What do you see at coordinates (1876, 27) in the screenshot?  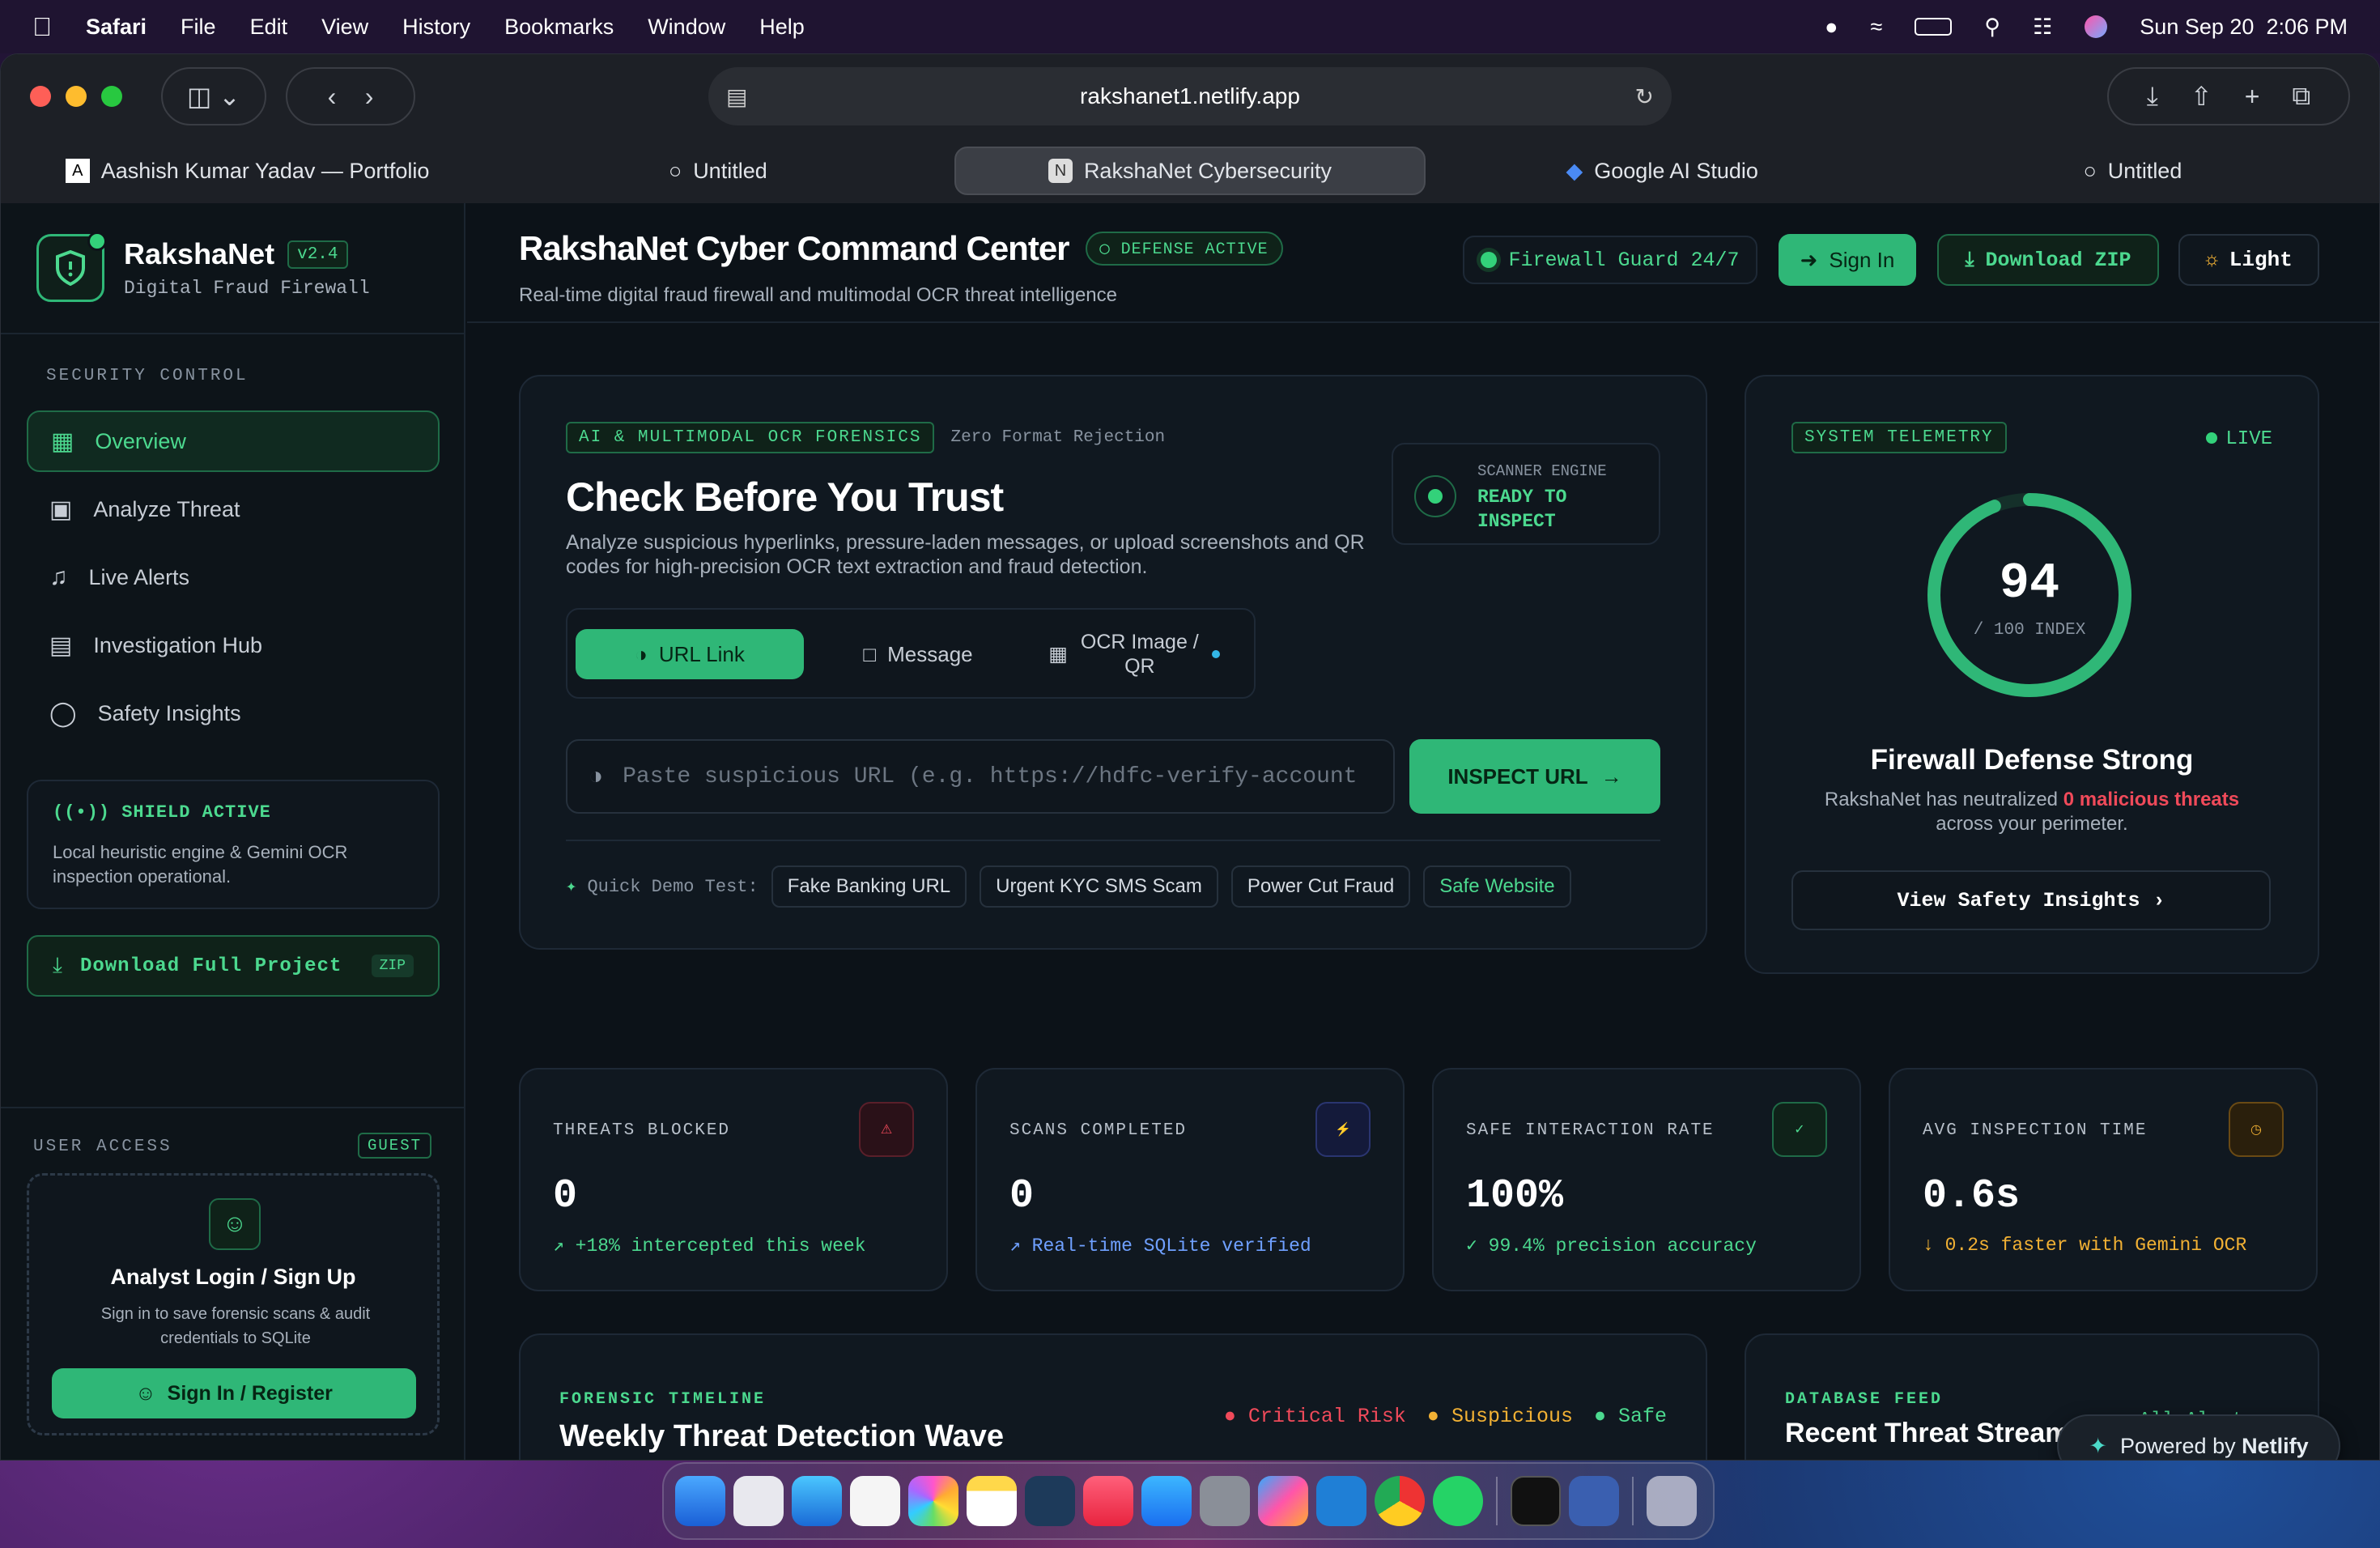 I see `wifi-icon: ≈` at bounding box center [1876, 27].